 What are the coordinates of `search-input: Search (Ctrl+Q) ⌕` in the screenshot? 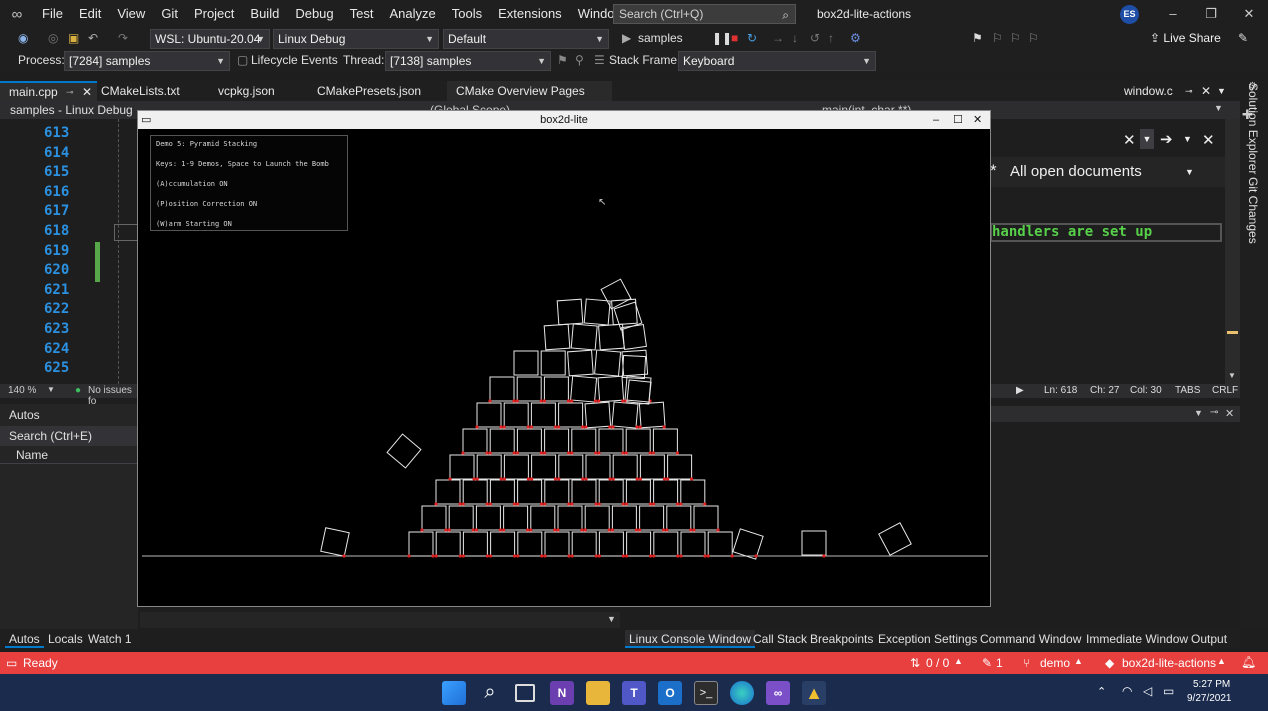 It's located at (704, 14).